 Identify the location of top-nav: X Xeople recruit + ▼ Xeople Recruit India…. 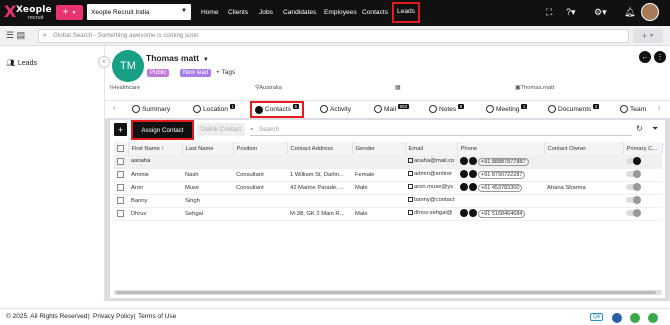
(335, 13).